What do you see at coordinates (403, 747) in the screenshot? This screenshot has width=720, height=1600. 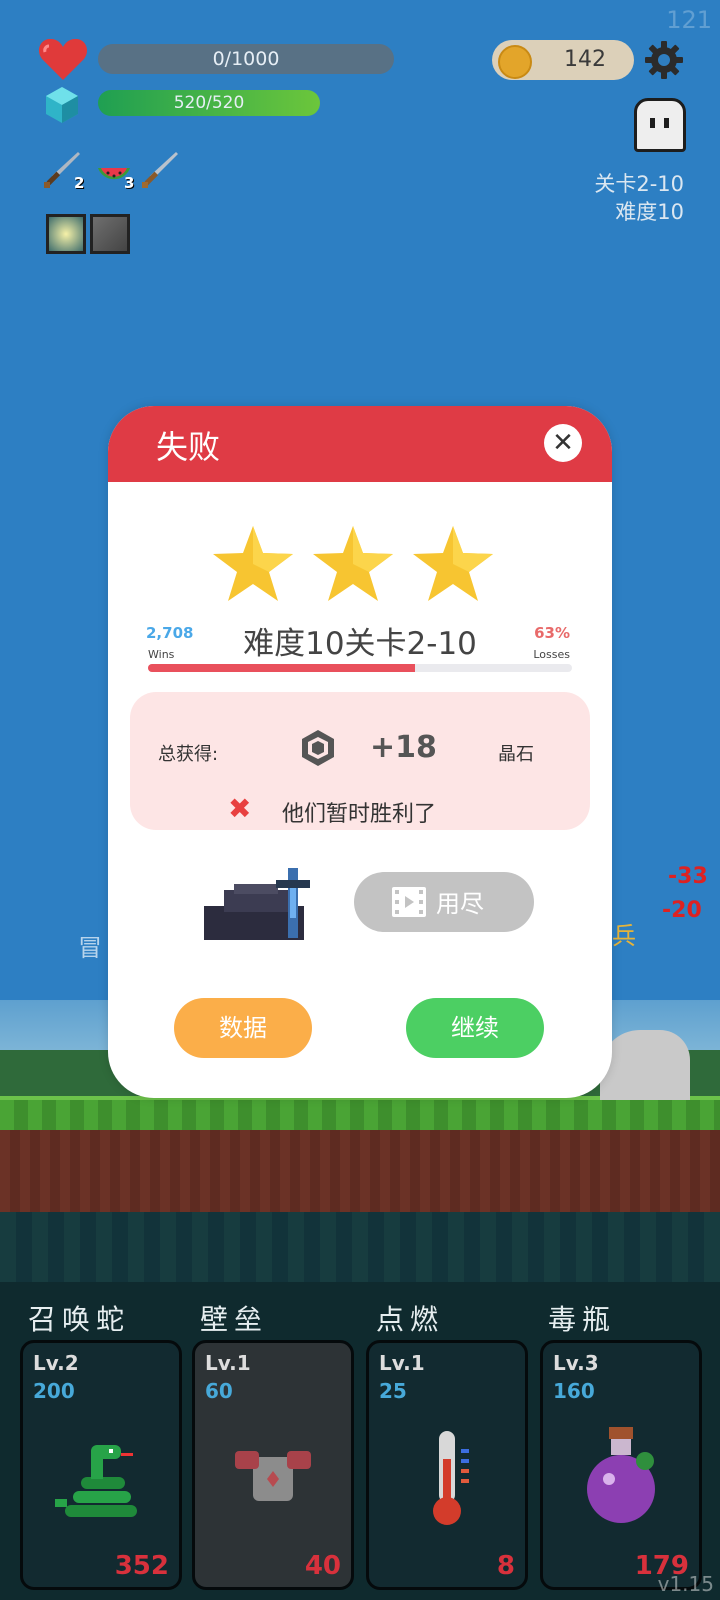 I see `reward-amount: +18` at bounding box center [403, 747].